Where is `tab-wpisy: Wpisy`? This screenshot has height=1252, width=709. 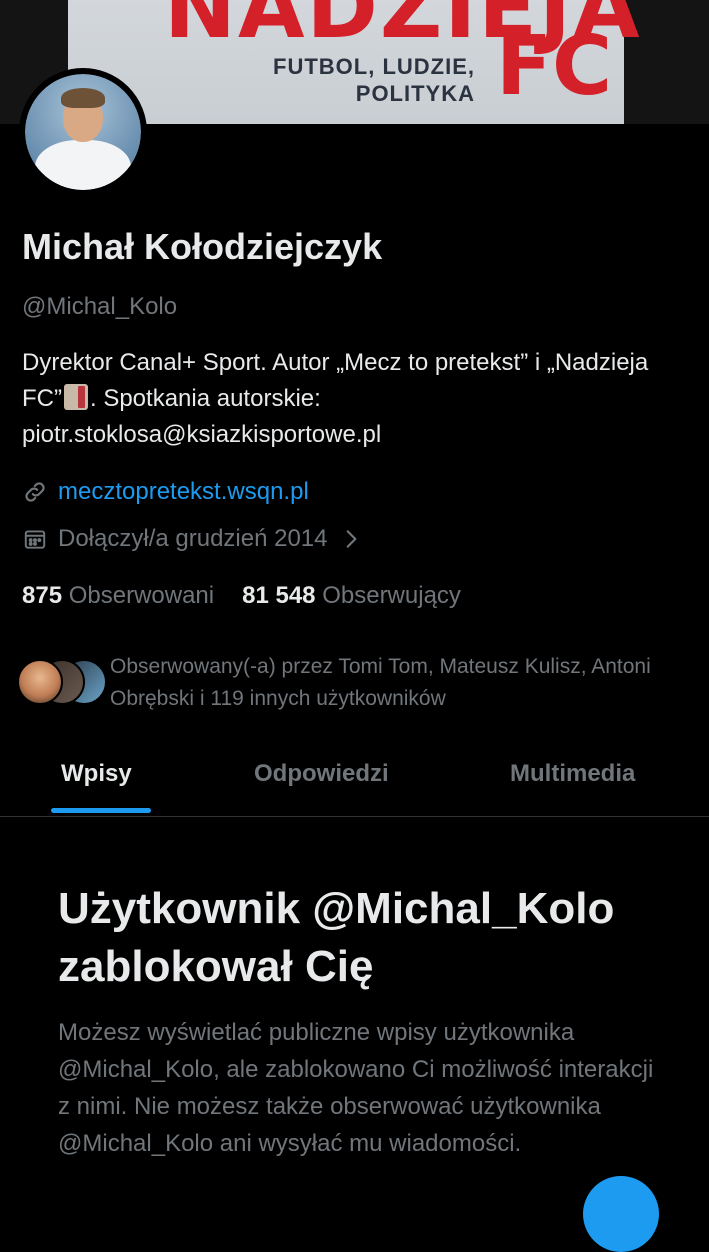 tab-wpisy: Wpisy is located at coordinates (96, 774).